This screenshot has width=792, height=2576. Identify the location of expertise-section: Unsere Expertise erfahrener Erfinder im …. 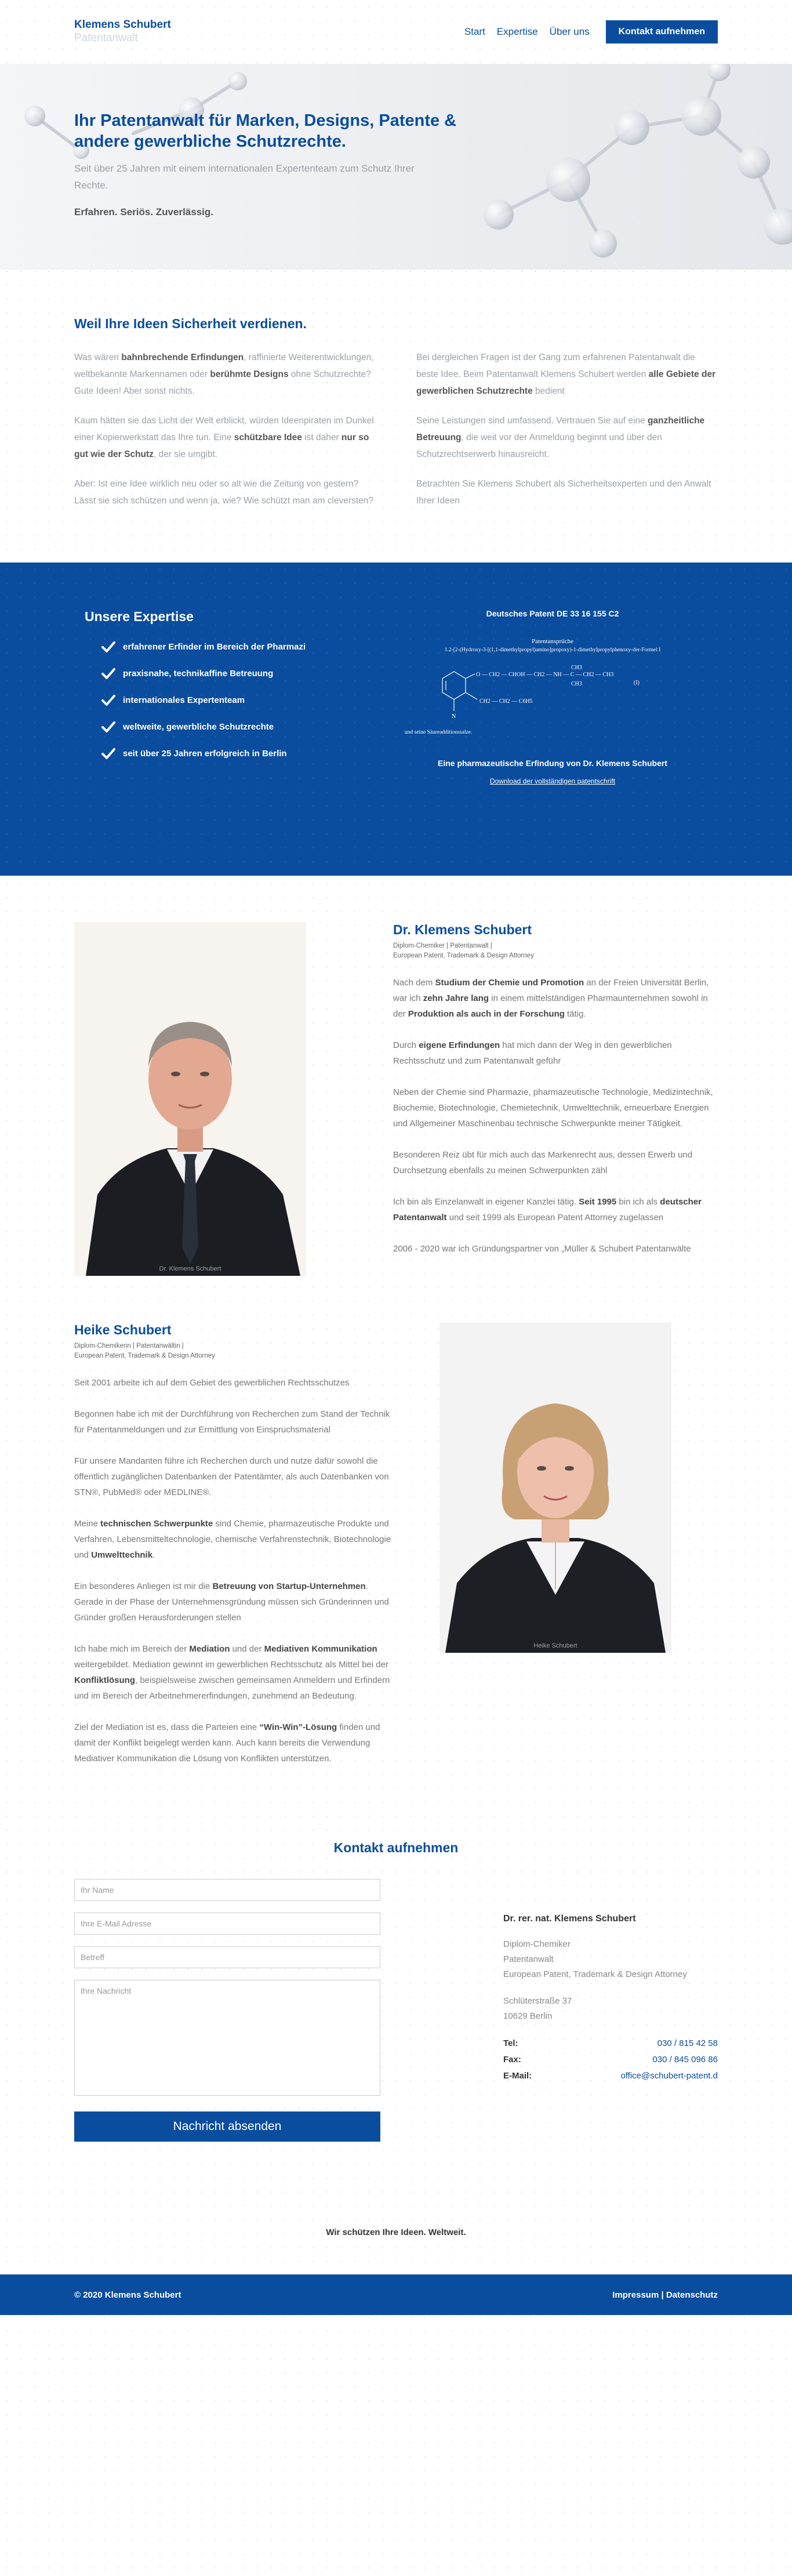
(396, 719).